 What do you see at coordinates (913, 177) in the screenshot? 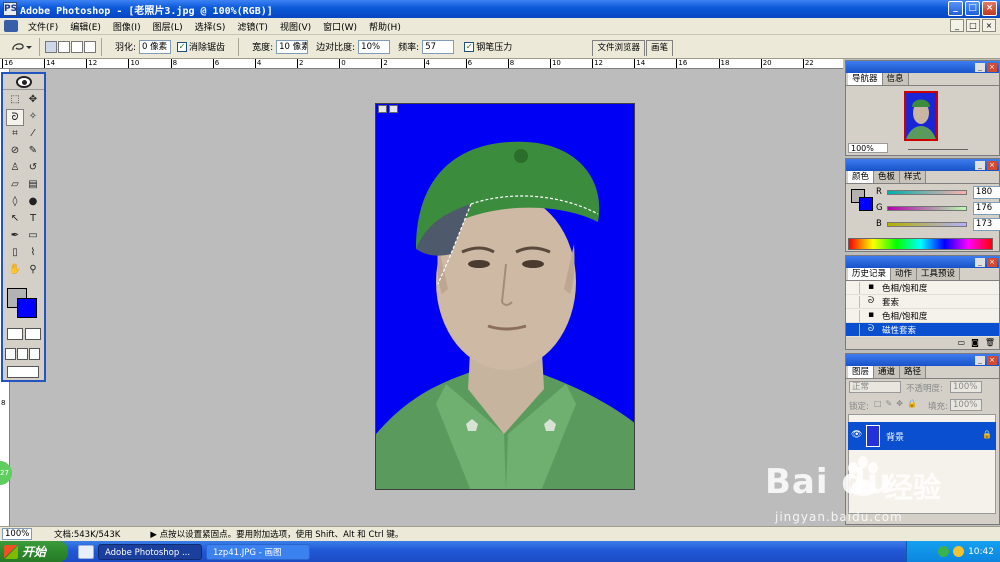
I see `tab-styles: 样式` at bounding box center [913, 177].